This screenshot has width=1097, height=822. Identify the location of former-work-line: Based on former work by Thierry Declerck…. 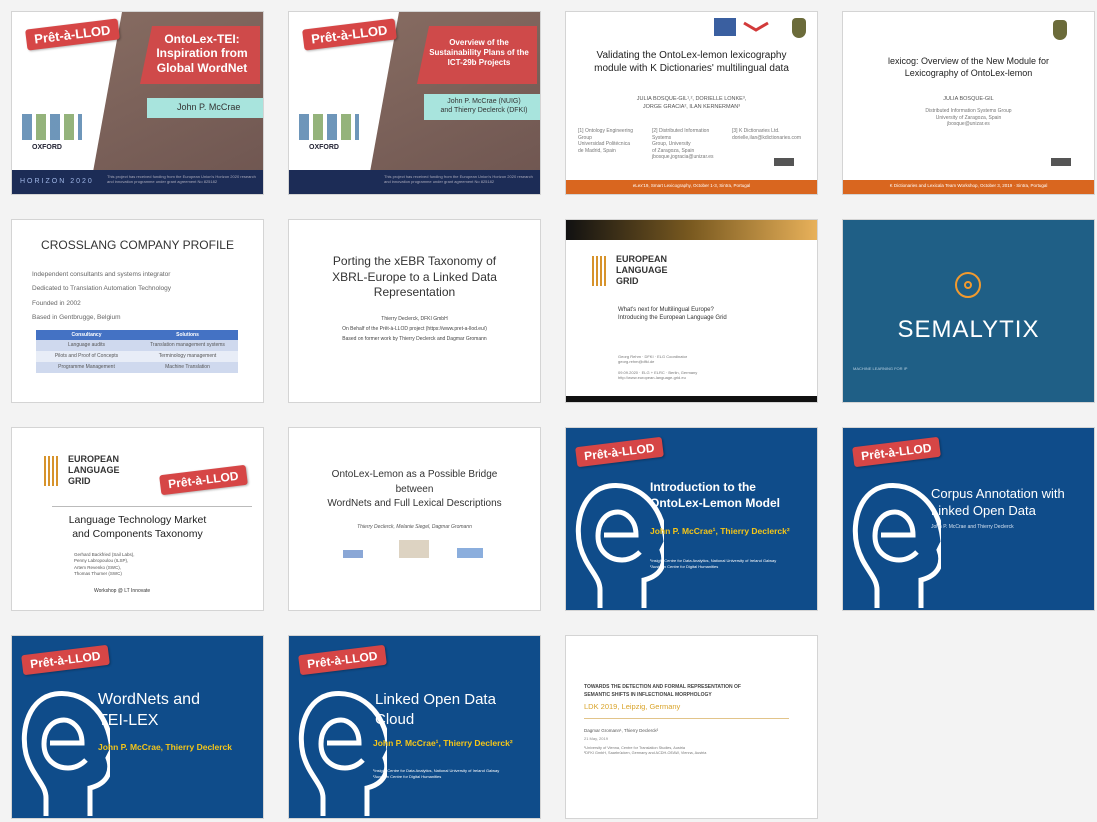
(414, 339).